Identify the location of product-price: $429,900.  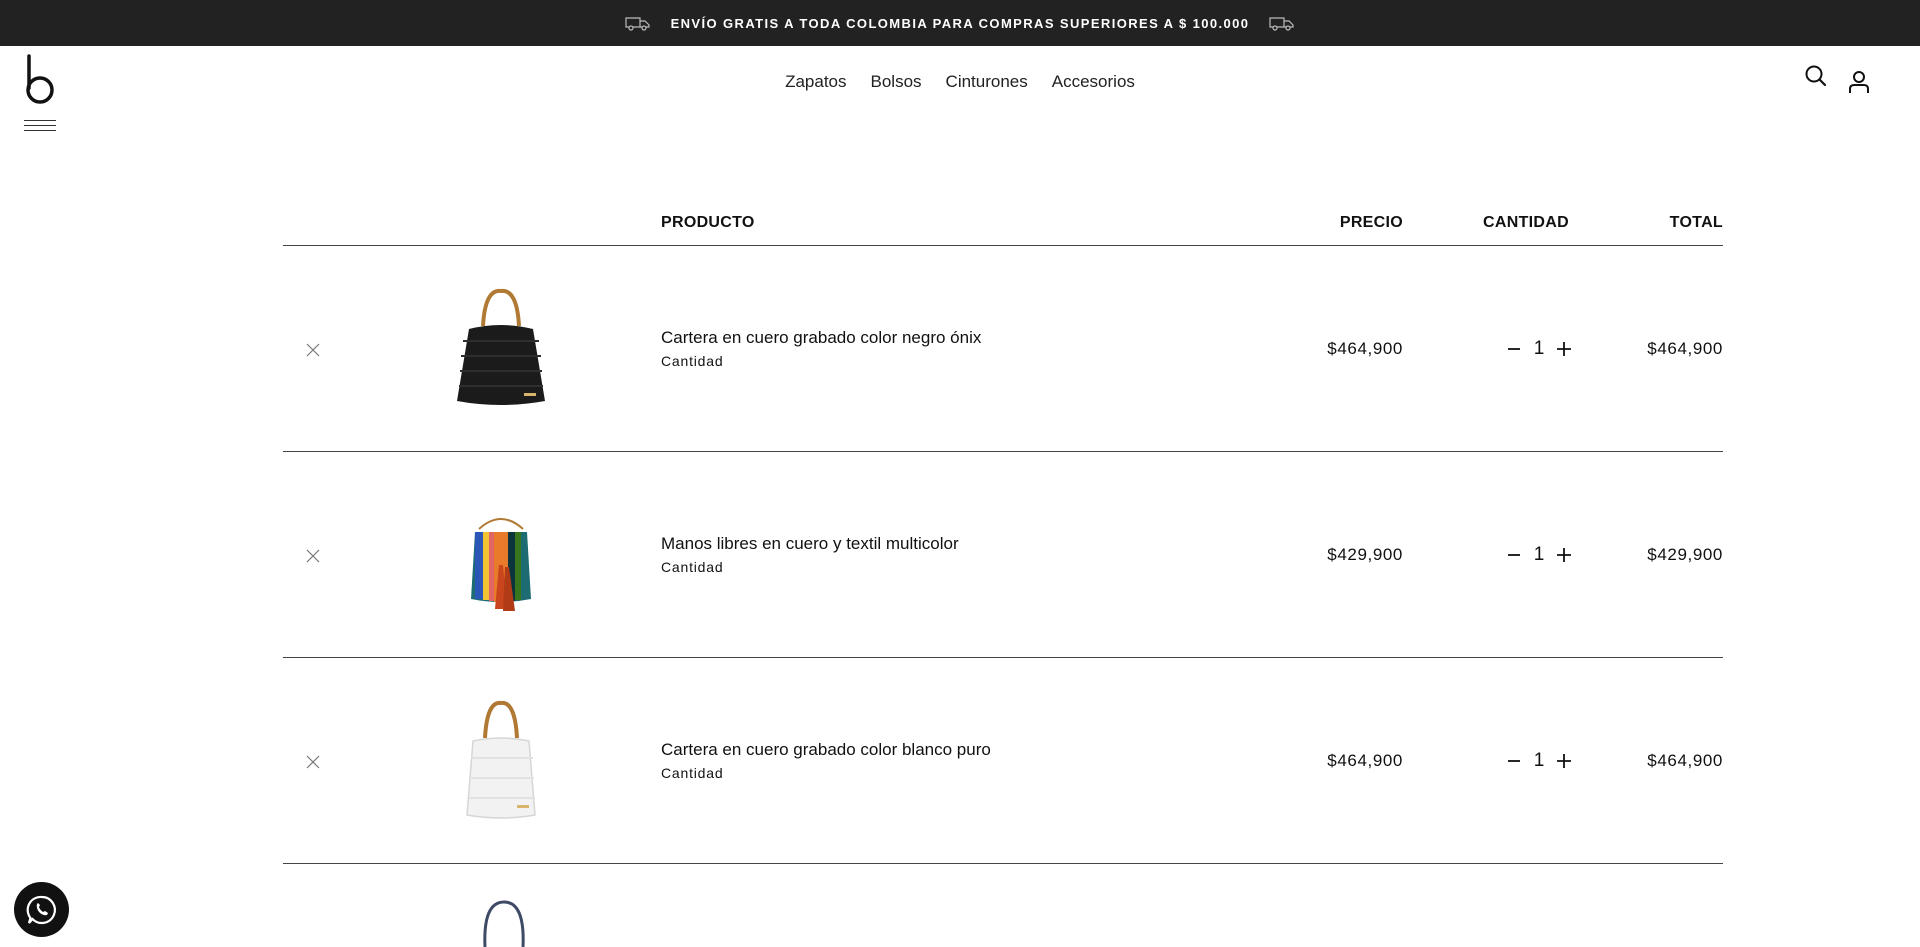
(1365, 554).